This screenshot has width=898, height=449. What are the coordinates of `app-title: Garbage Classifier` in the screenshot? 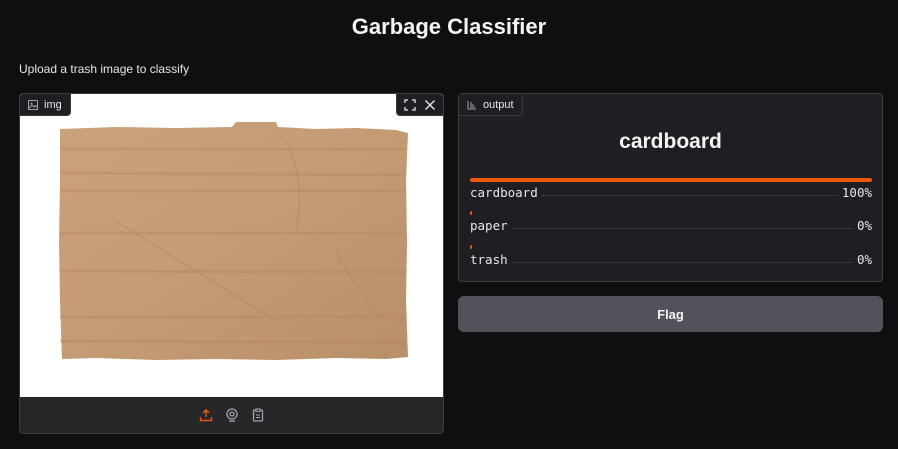 It's located at (449, 26).